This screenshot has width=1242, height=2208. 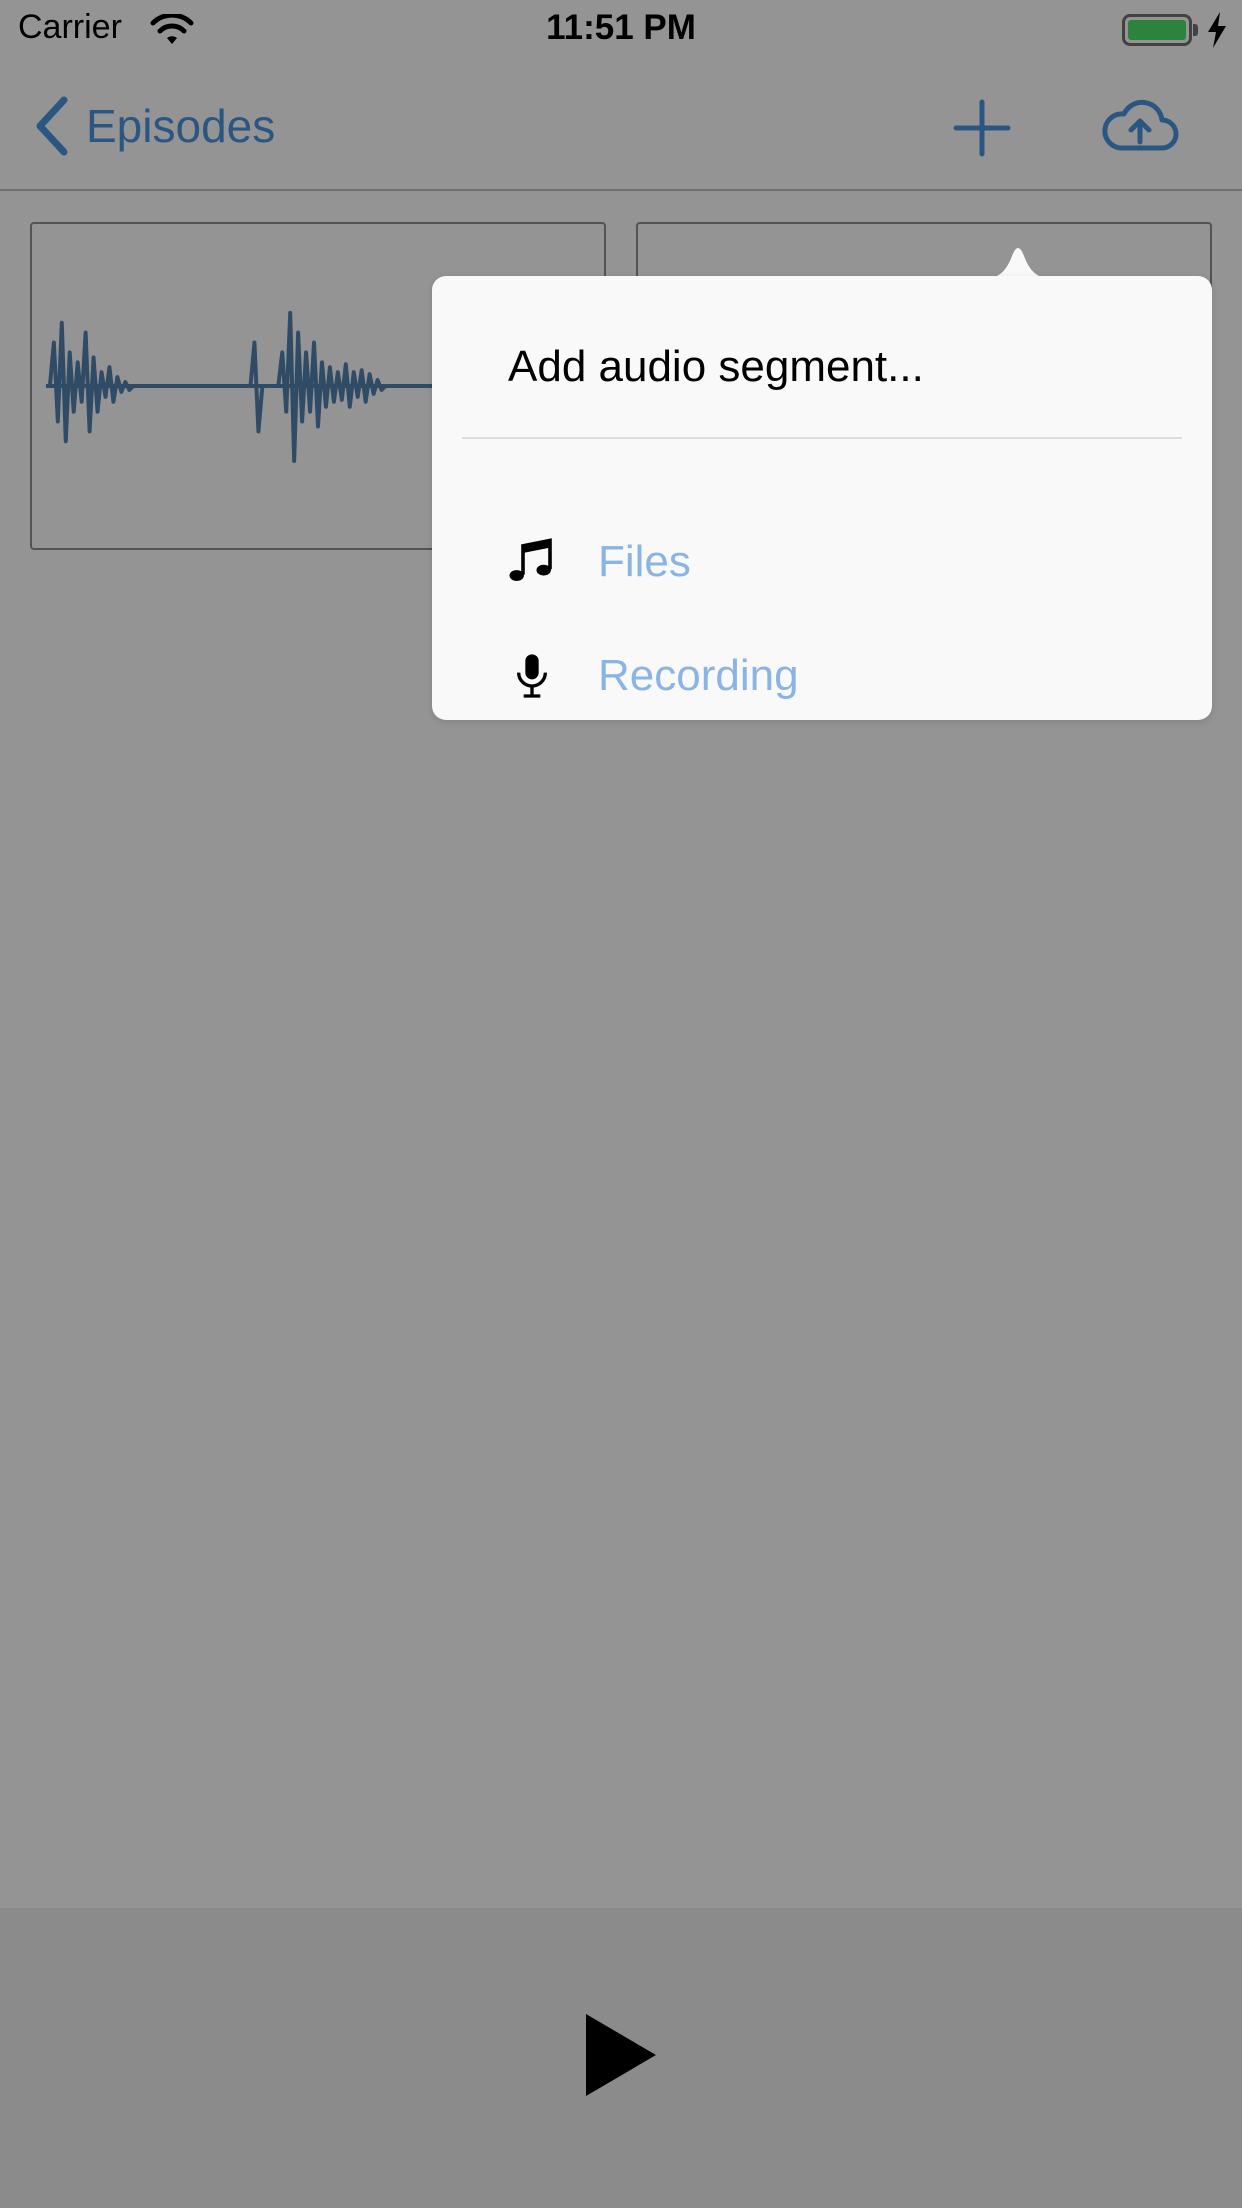 What do you see at coordinates (644, 561) in the screenshot?
I see `menu-item-label: Files` at bounding box center [644, 561].